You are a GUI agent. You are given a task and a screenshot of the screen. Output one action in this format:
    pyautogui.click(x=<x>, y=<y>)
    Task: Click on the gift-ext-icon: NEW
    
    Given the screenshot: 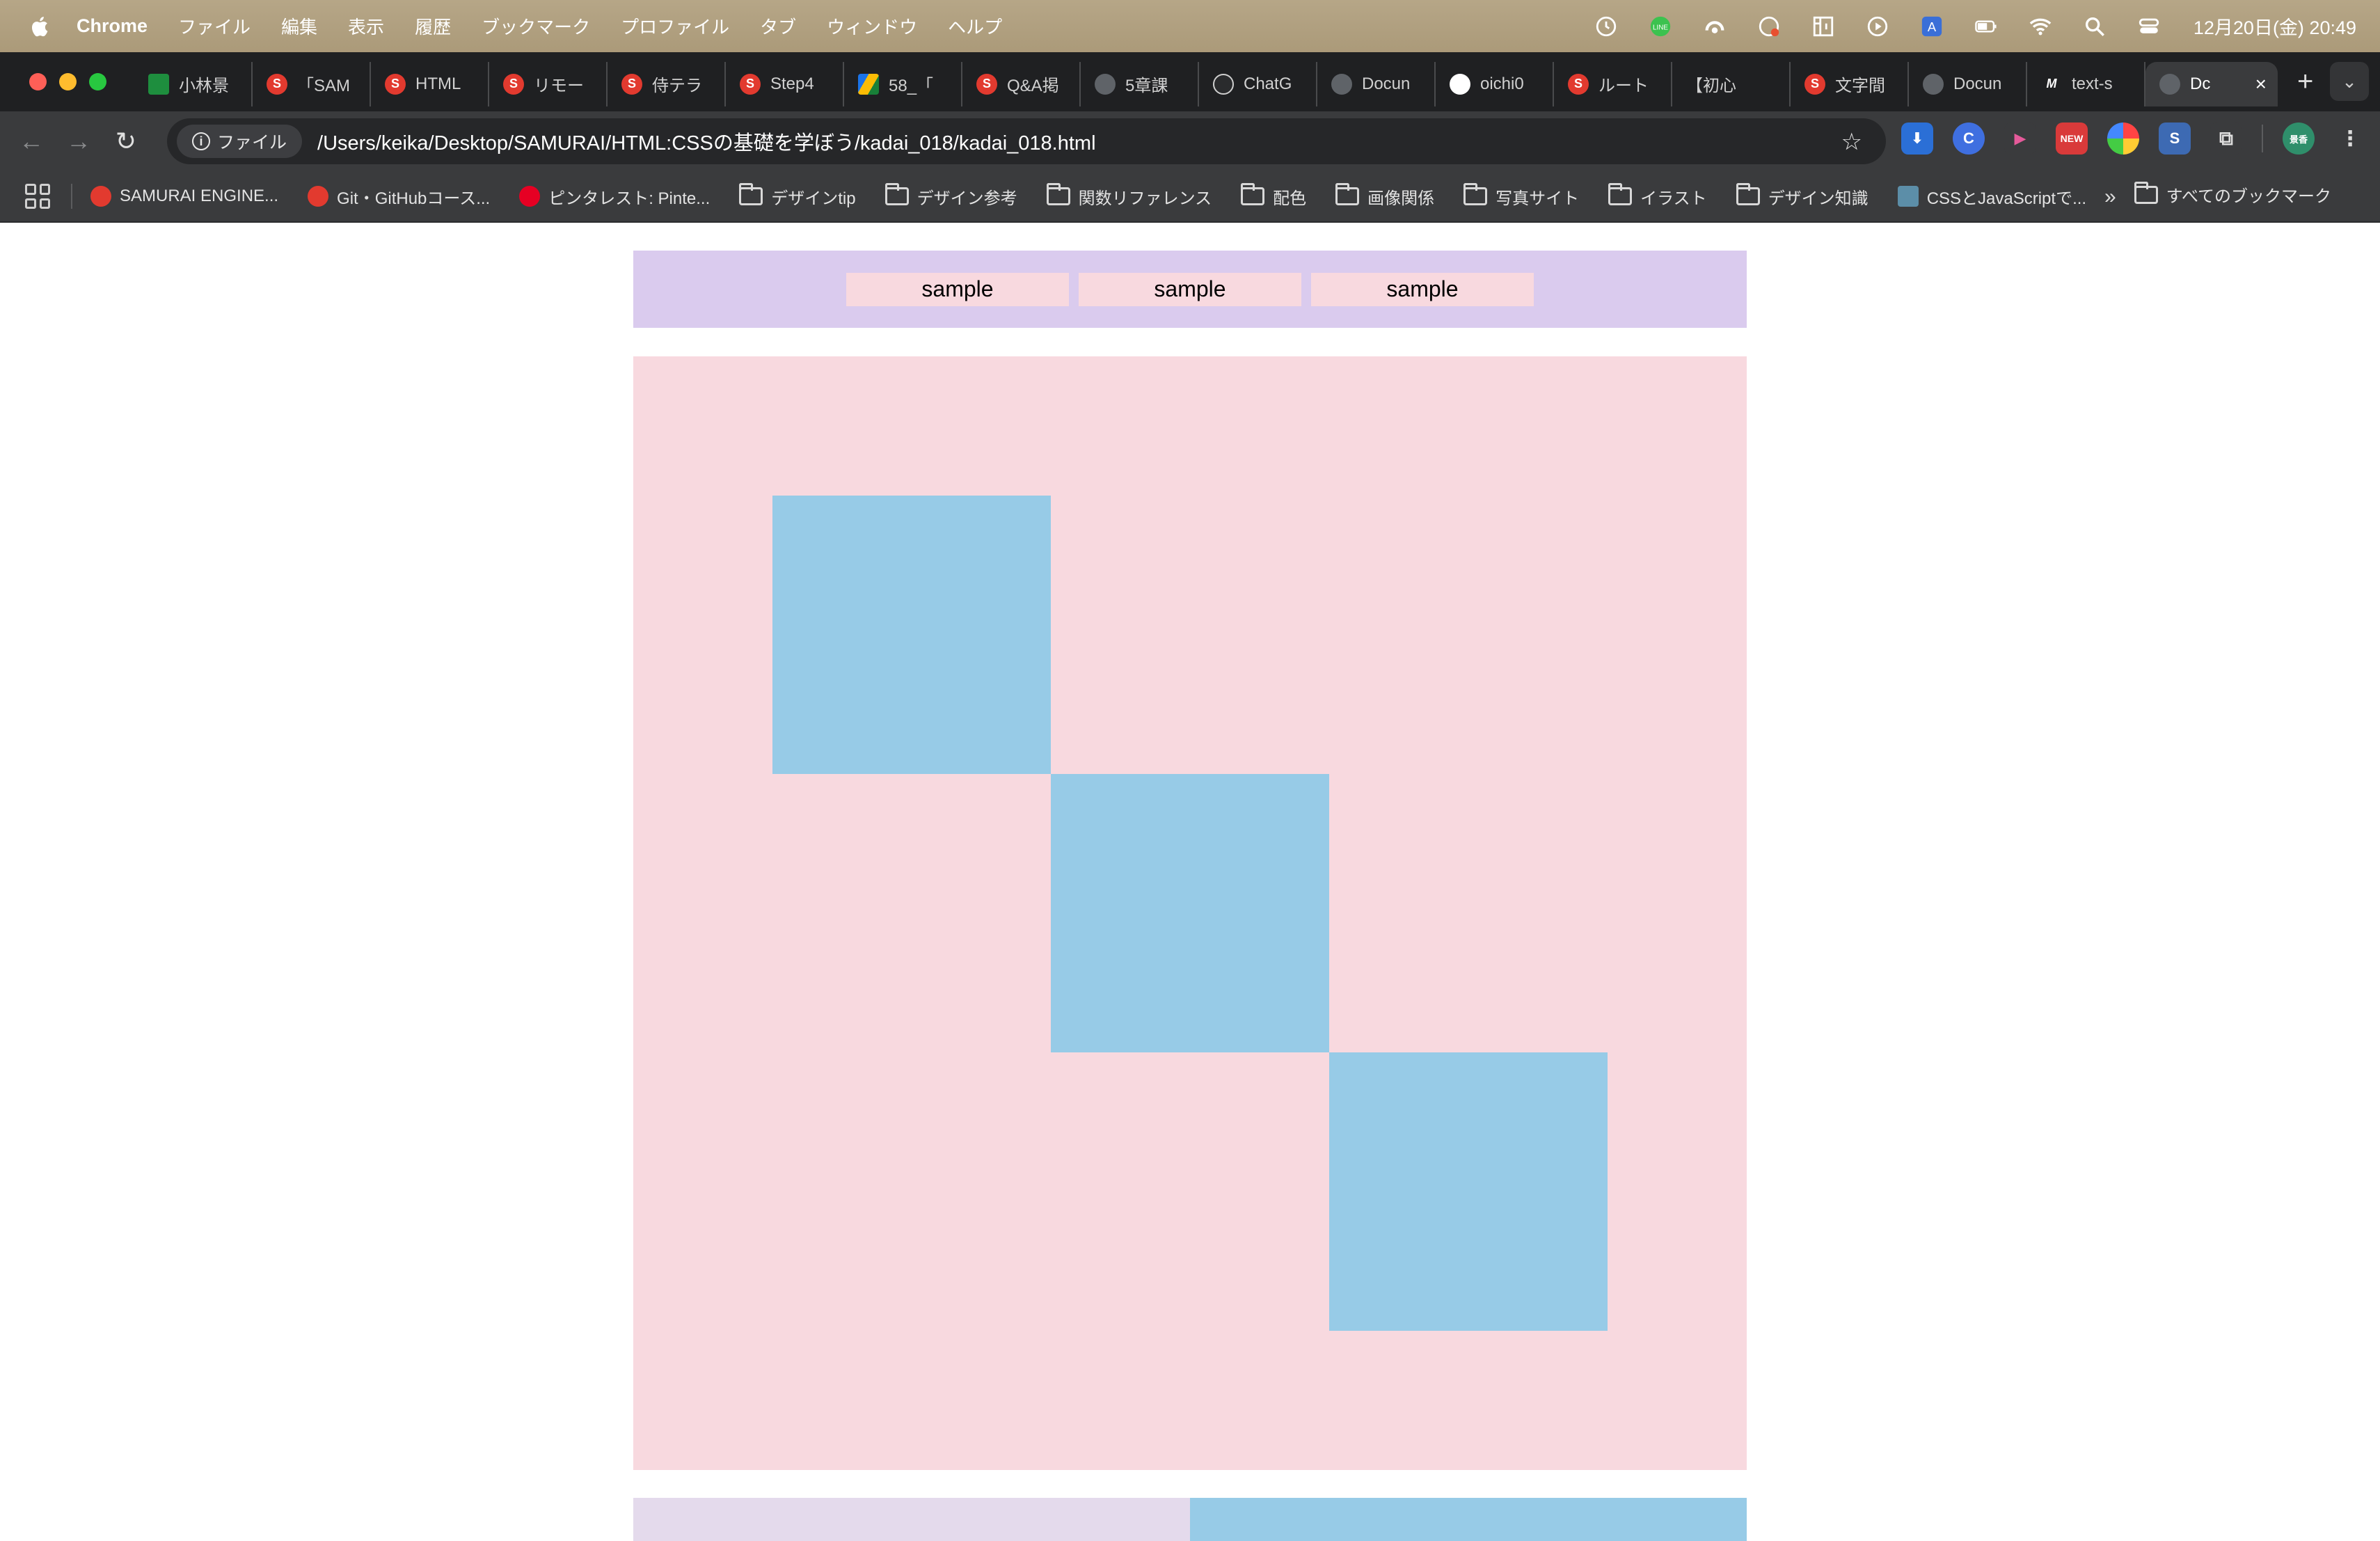 What is the action you would take?
    pyautogui.click(x=2072, y=139)
    